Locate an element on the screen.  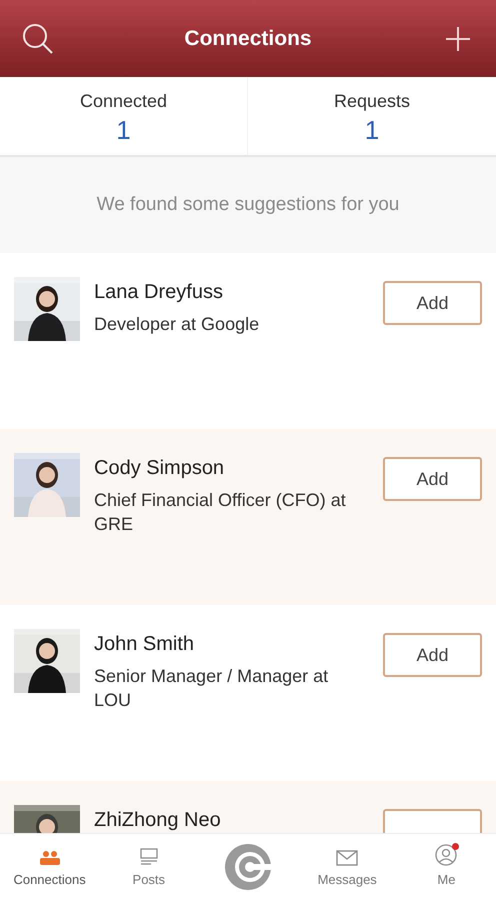
person-title: Developer at Google is located at coordinates (177, 324).